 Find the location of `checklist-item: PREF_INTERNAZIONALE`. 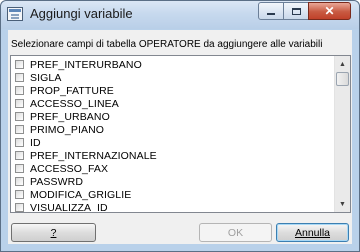

checklist-item: PREF_INTERNAZIONALE is located at coordinates (173, 155).